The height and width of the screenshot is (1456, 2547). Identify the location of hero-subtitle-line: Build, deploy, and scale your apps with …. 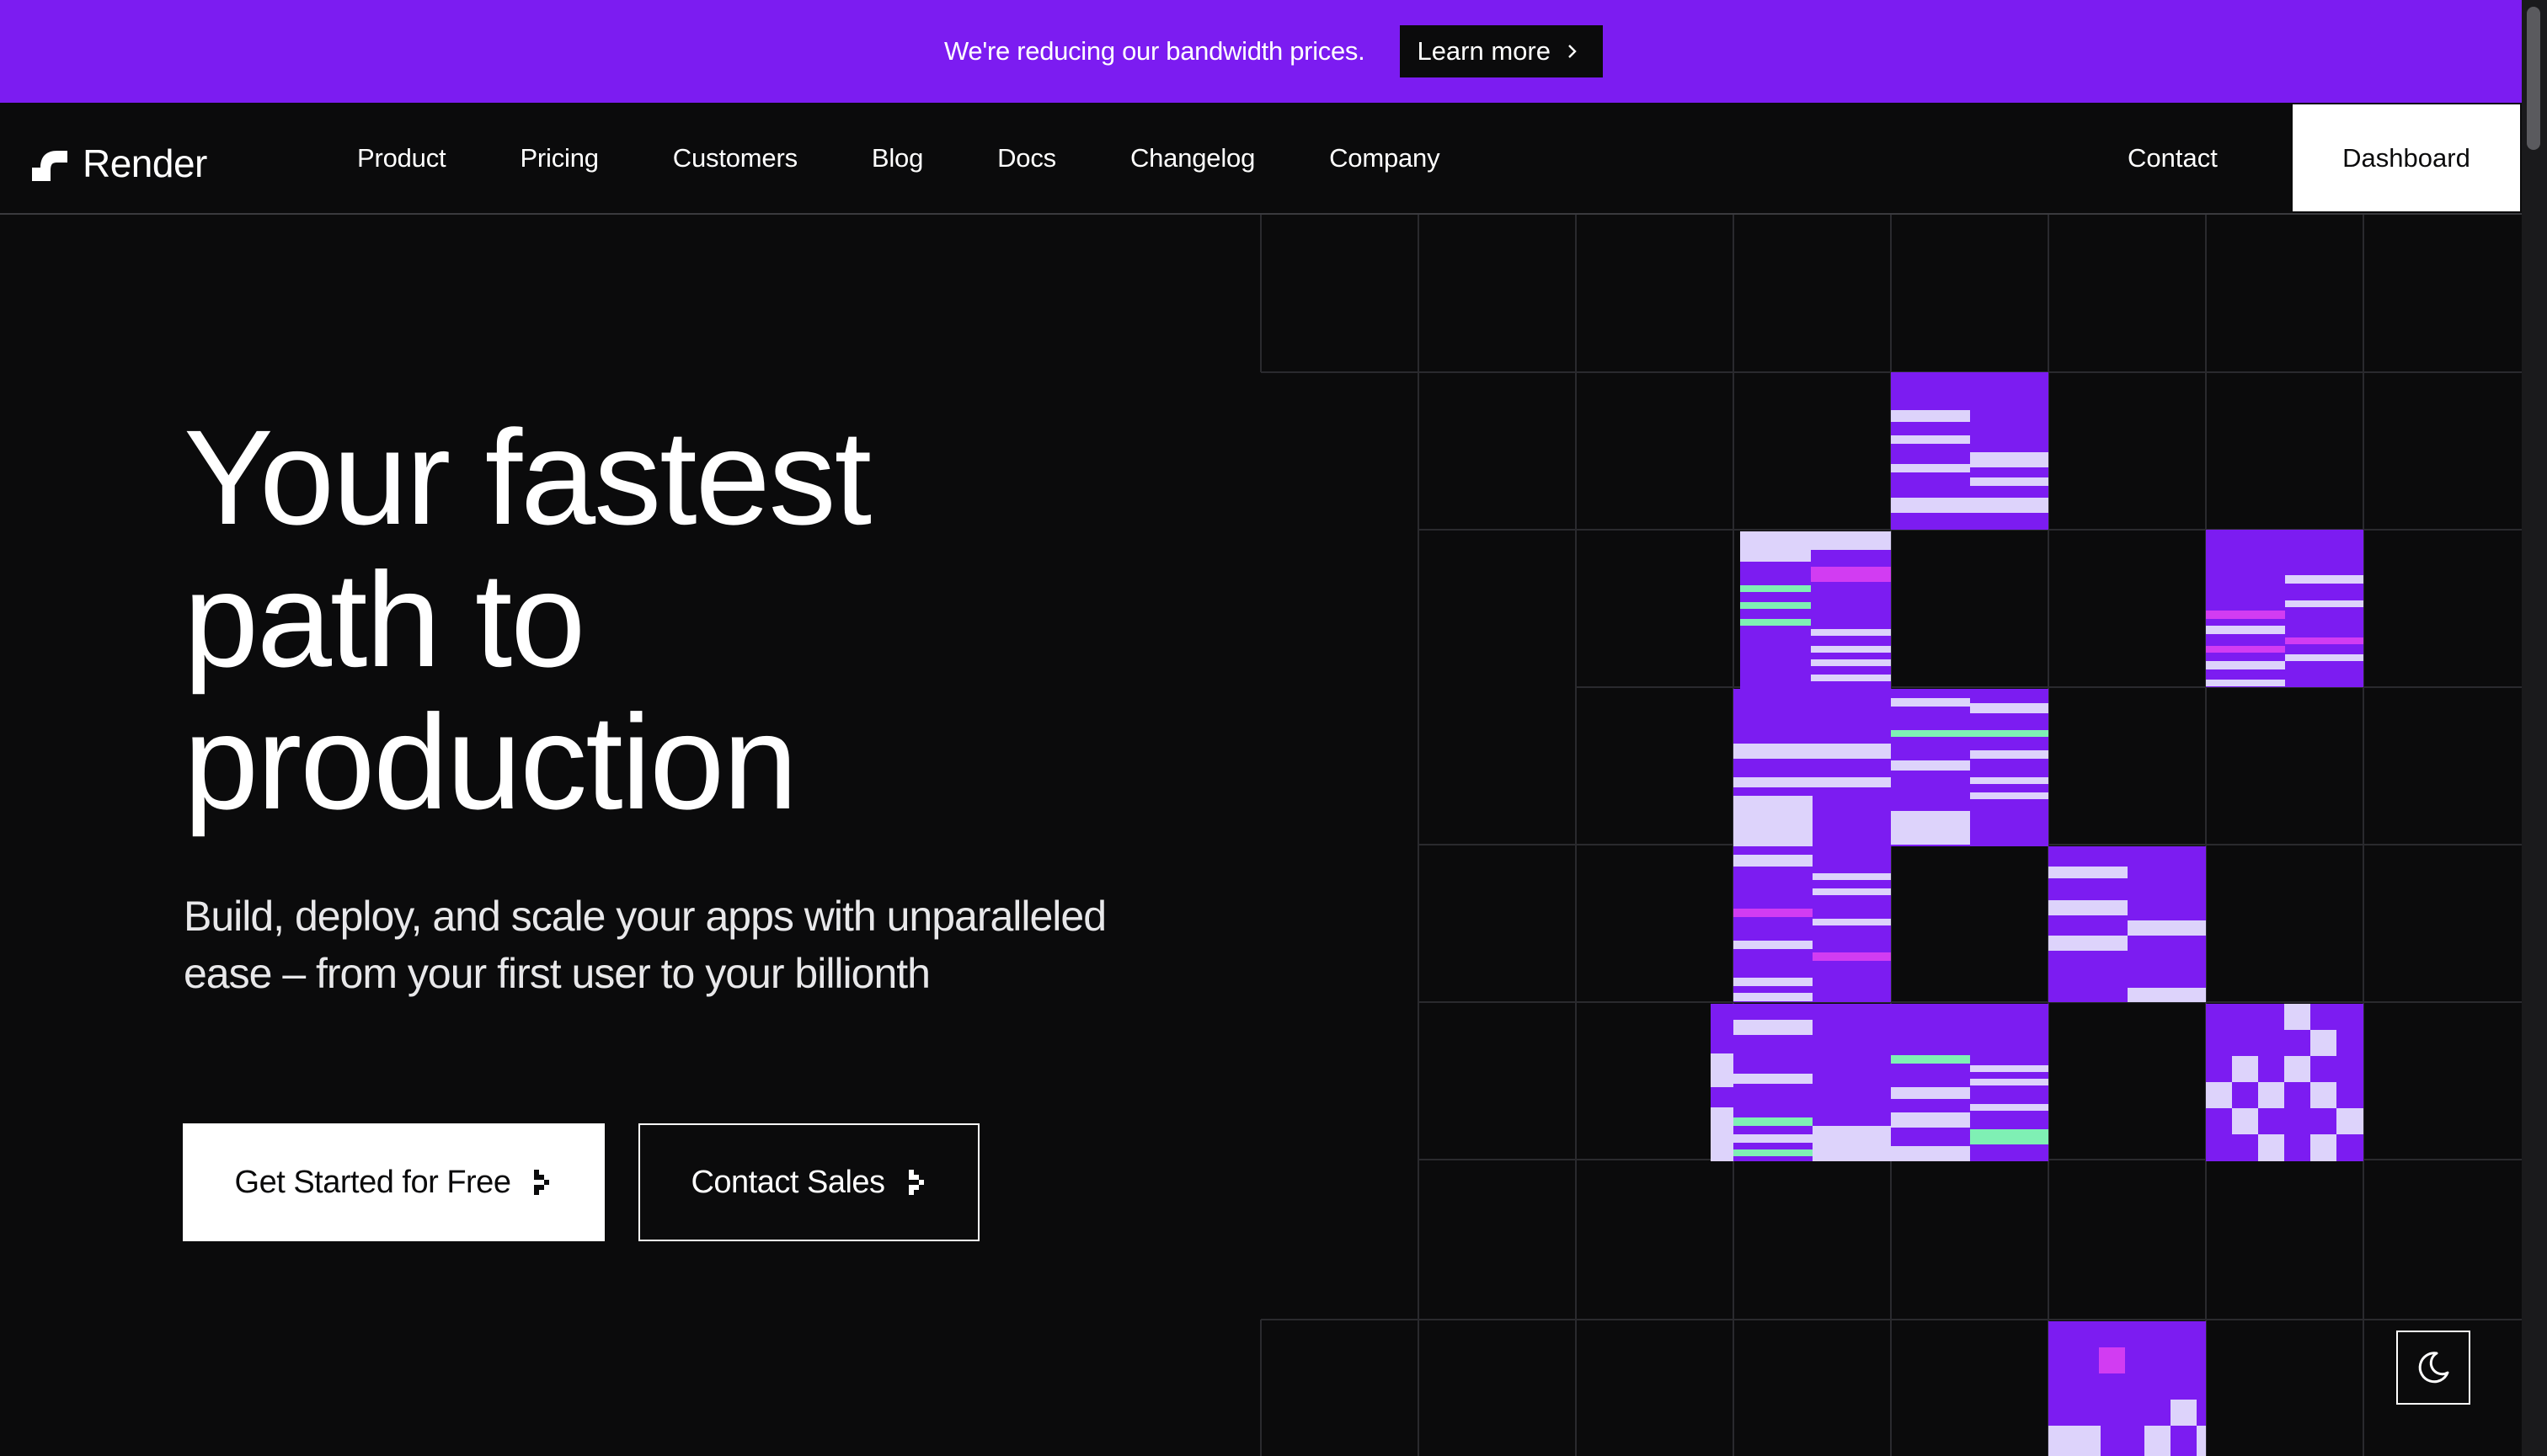
(645, 916).